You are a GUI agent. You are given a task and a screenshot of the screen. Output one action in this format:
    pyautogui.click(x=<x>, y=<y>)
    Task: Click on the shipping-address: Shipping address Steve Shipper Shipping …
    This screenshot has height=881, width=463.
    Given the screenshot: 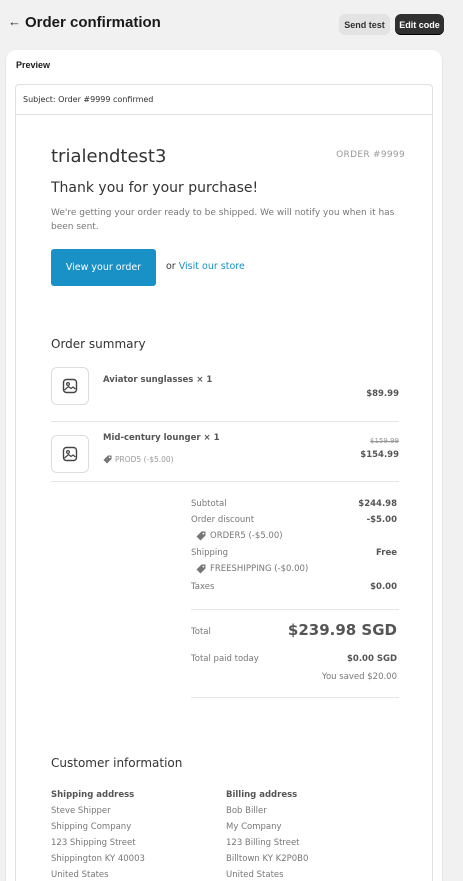 What is the action you would take?
    pyautogui.click(x=98, y=834)
    